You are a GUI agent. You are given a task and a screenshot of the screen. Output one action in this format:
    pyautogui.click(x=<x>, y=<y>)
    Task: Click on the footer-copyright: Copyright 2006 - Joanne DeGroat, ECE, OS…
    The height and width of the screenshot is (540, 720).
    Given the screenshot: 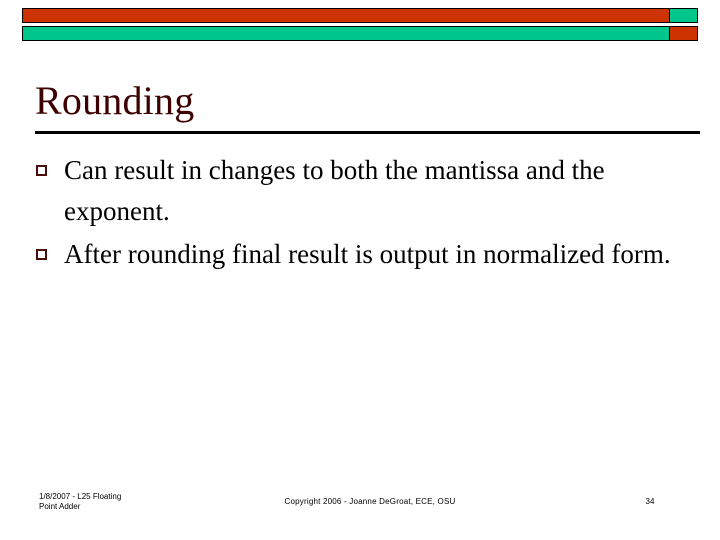 What is the action you would take?
    pyautogui.click(x=370, y=501)
    